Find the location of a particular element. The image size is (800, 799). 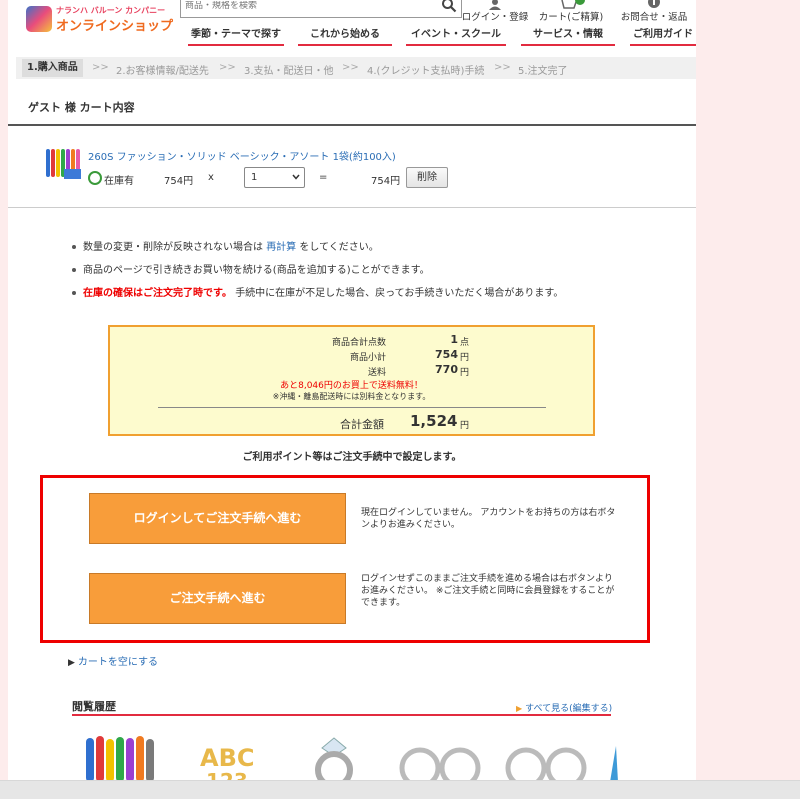

stock-warning: 在庫の確保はご注文完了時です。 is located at coordinates (157, 293).